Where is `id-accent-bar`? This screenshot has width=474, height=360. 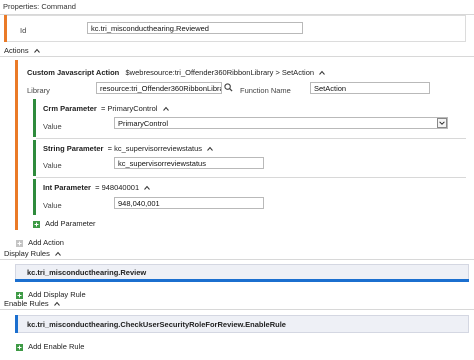
id-accent-bar is located at coordinates (5, 28).